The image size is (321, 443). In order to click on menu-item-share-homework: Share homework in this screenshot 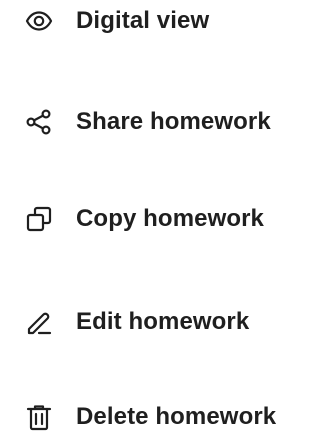, I will do `click(160, 122)`.